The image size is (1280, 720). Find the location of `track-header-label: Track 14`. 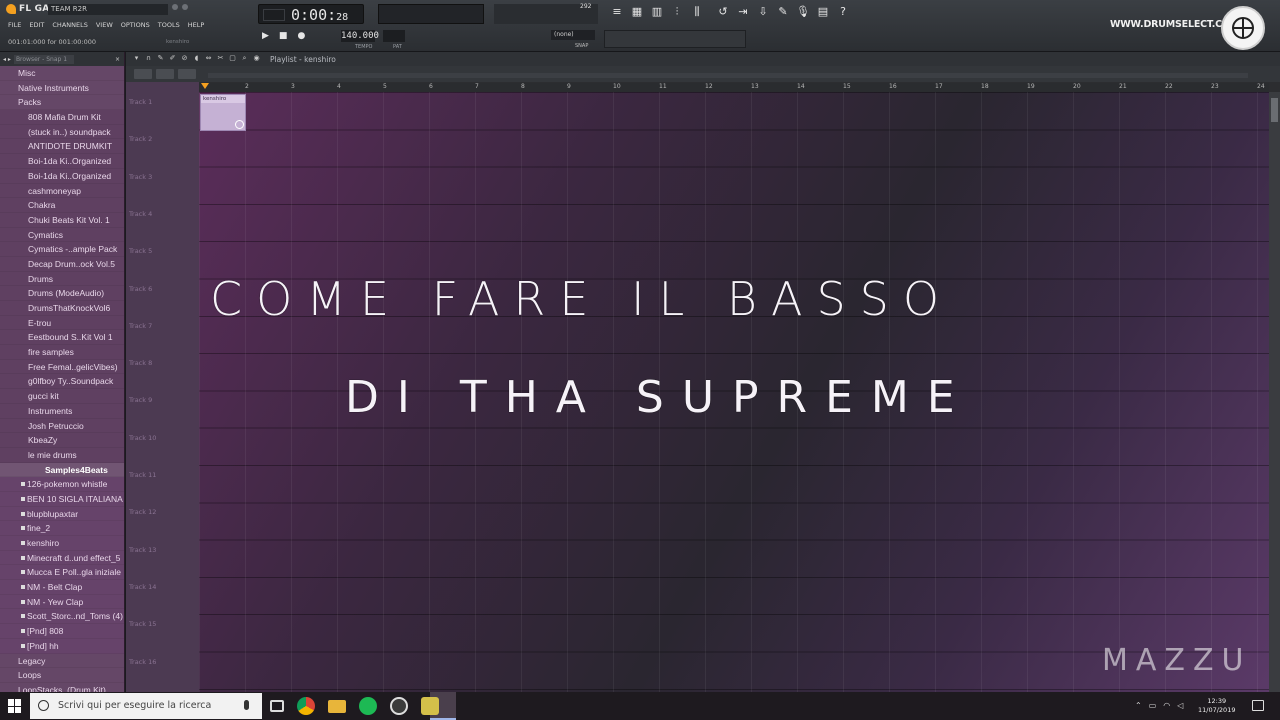

track-header-label: Track 14 is located at coordinates (142, 587).